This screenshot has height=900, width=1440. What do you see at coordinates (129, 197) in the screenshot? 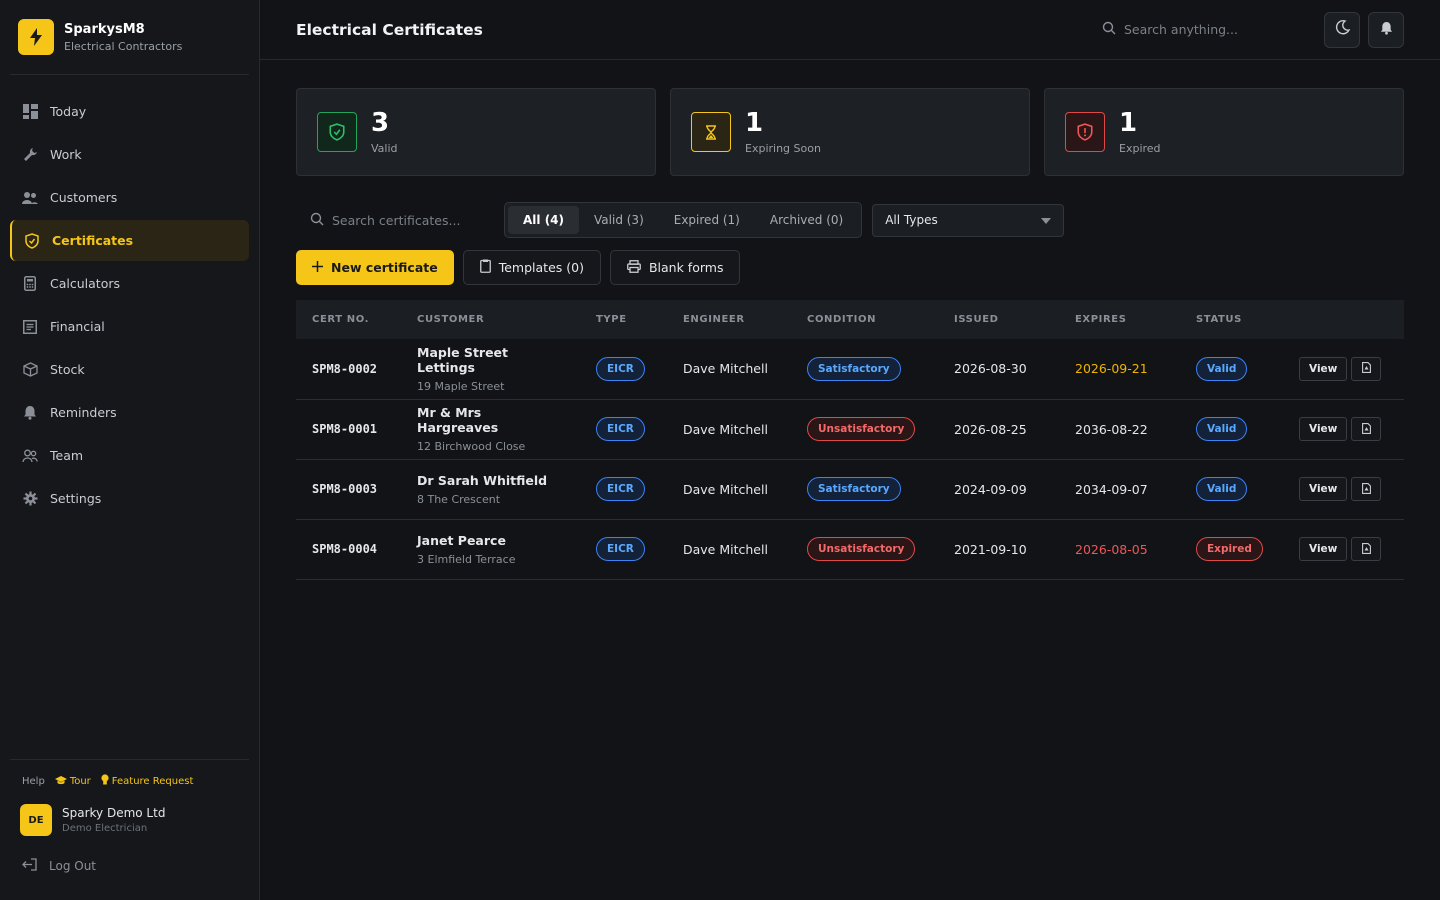
I see `sidebar-item-customers: Customers` at bounding box center [129, 197].